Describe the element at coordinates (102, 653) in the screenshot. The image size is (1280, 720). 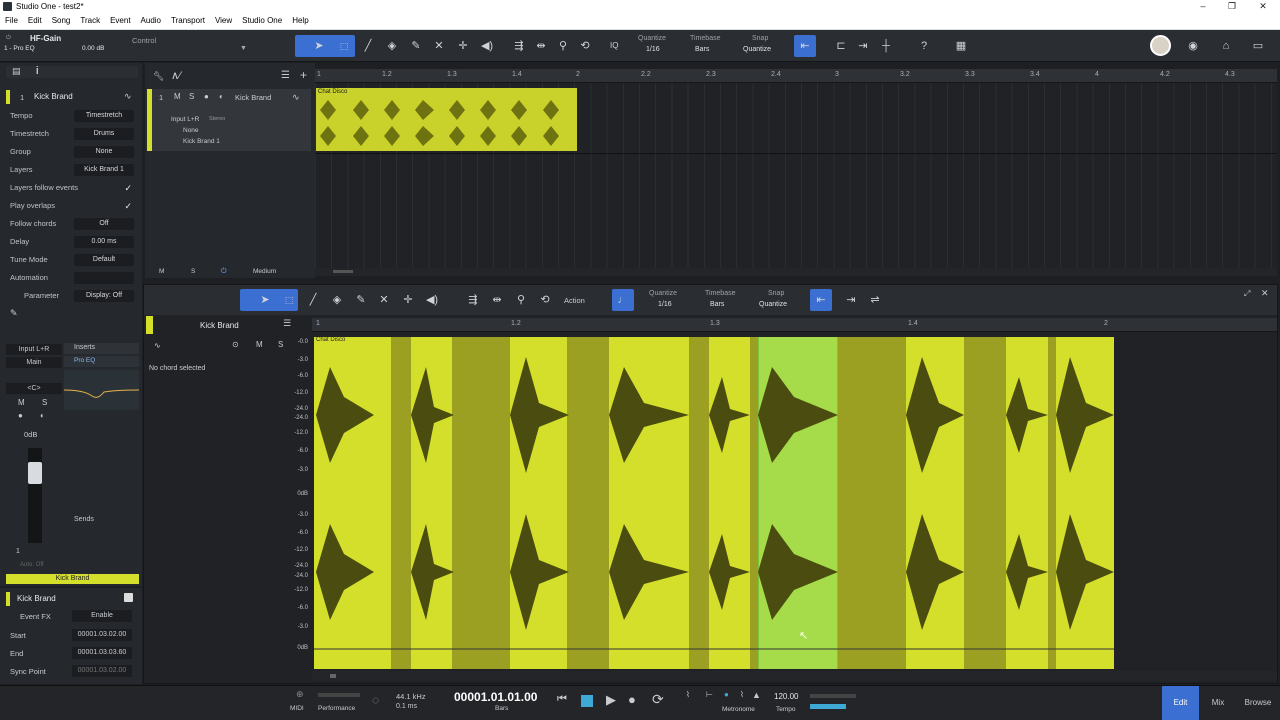
I see `end-field: 00001.03.03.60` at that location.